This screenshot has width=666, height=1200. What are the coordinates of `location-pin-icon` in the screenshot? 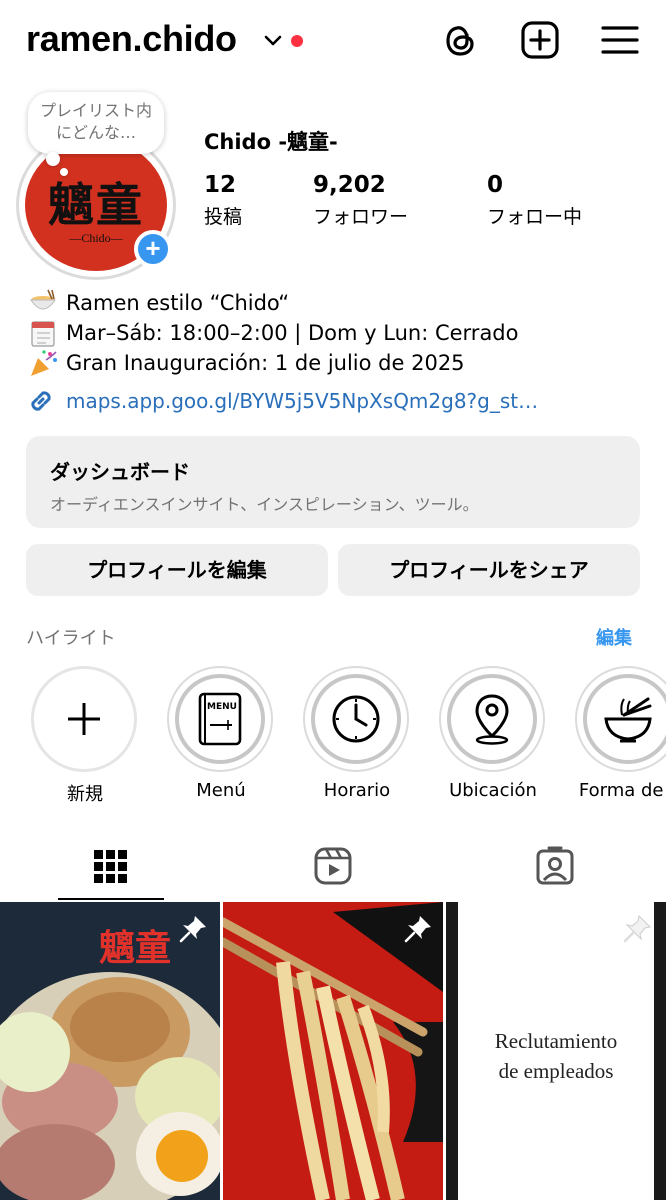 It's located at (492, 719).